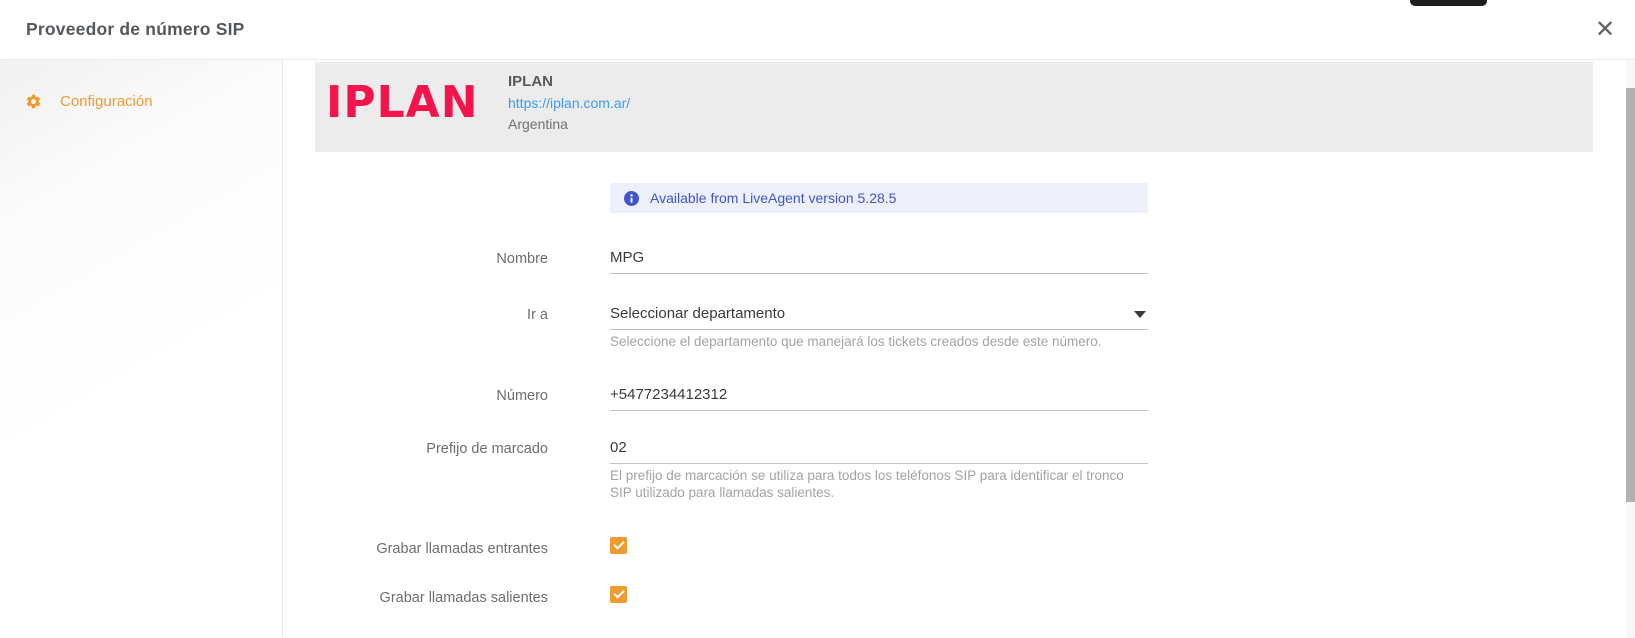  What do you see at coordinates (669, 394) in the screenshot?
I see `numero-value: +5477234412312` at bounding box center [669, 394].